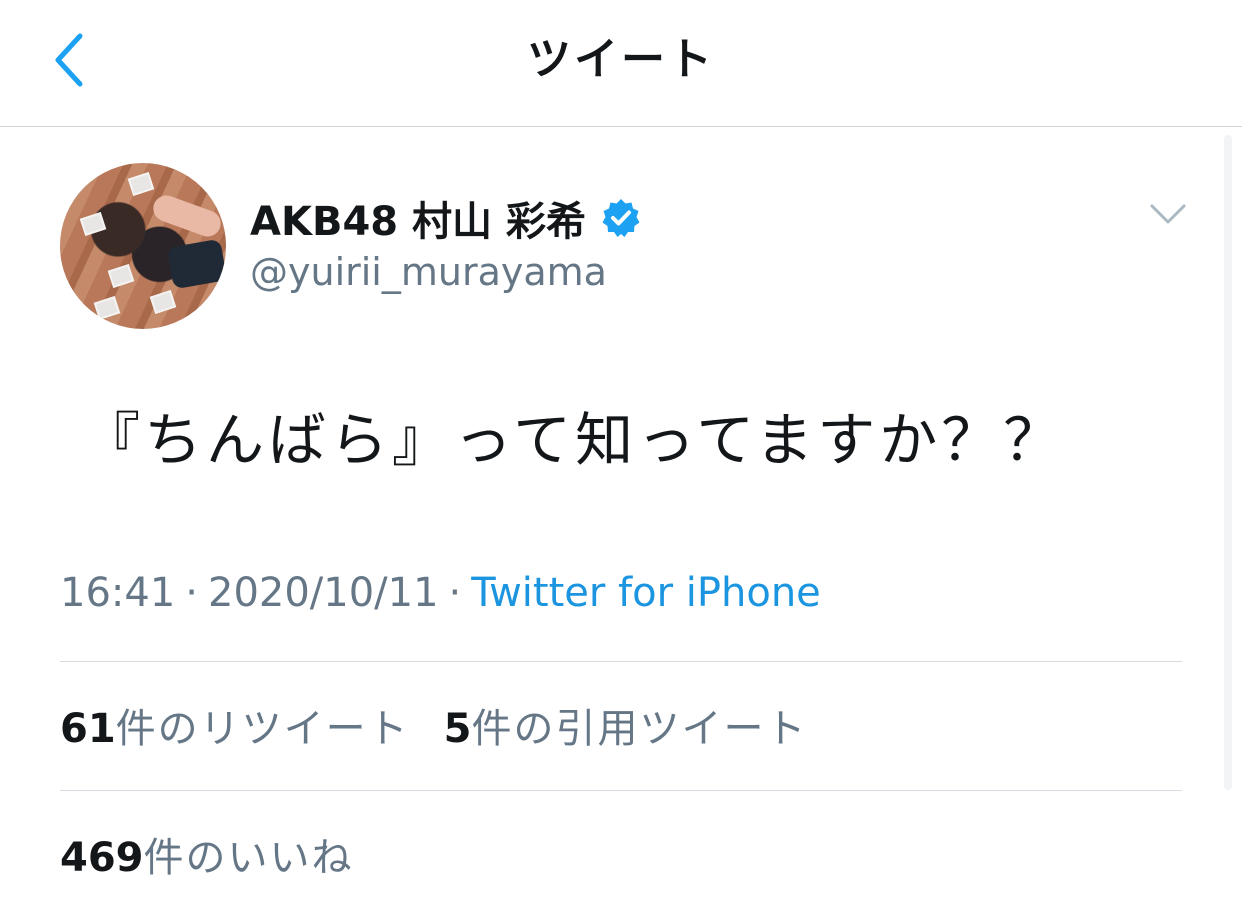 The image size is (1242, 907). I want to click on tweet-time: 16:41, so click(118, 593).